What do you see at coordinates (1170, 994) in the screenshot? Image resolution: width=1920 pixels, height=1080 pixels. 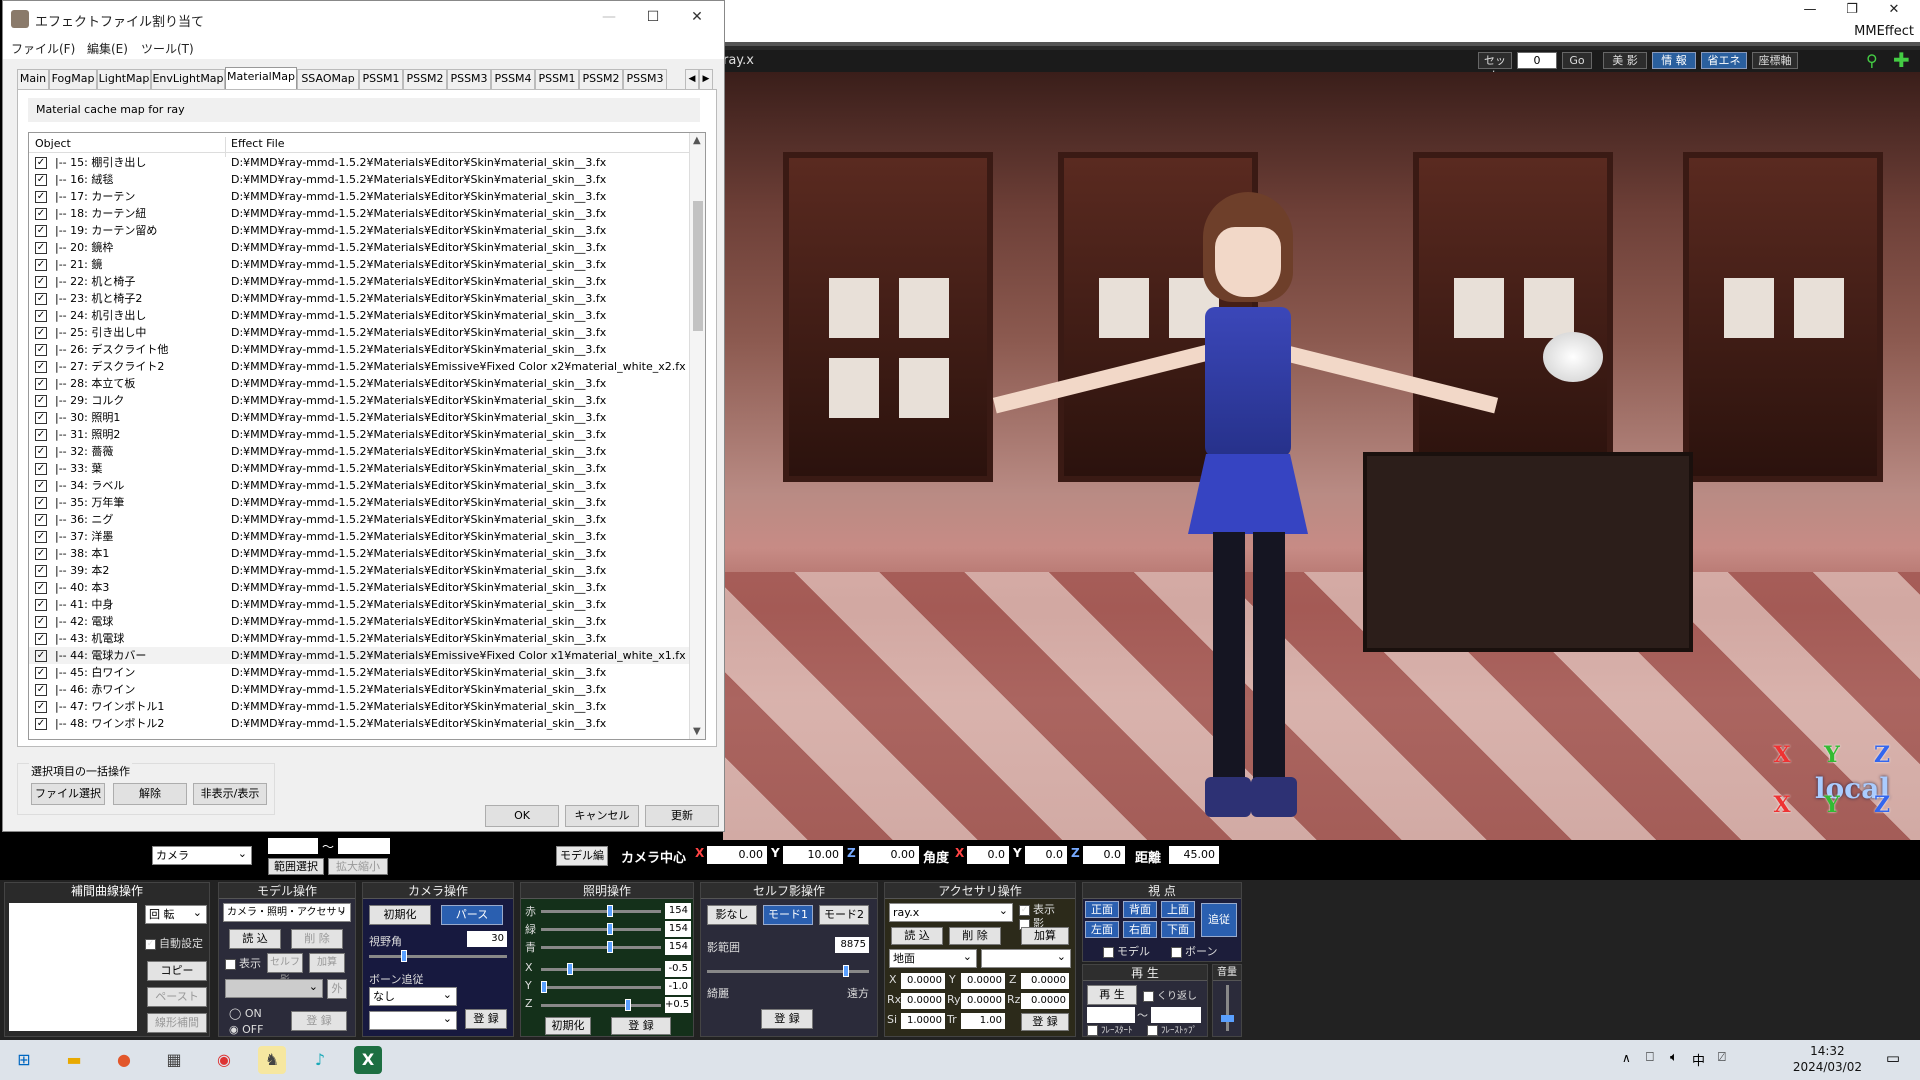 I see `repeat-checkbox: くり返し` at bounding box center [1170, 994].